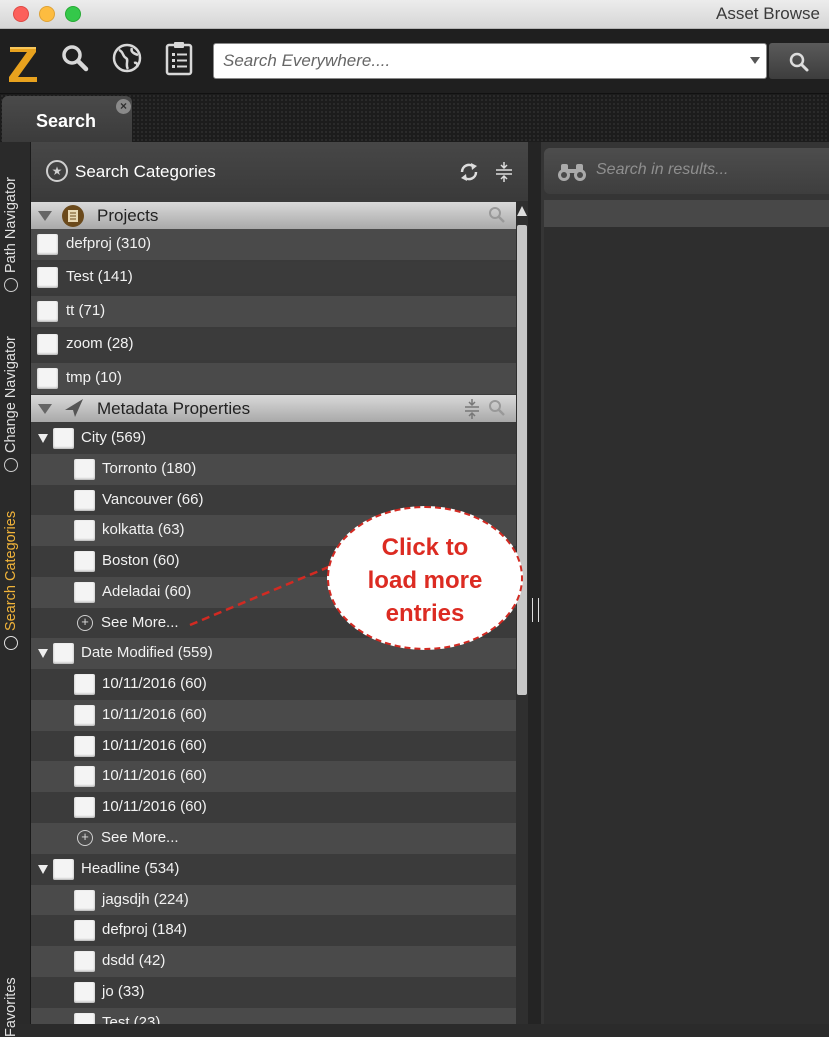  I want to click on results-header-bar, so click(686, 213).